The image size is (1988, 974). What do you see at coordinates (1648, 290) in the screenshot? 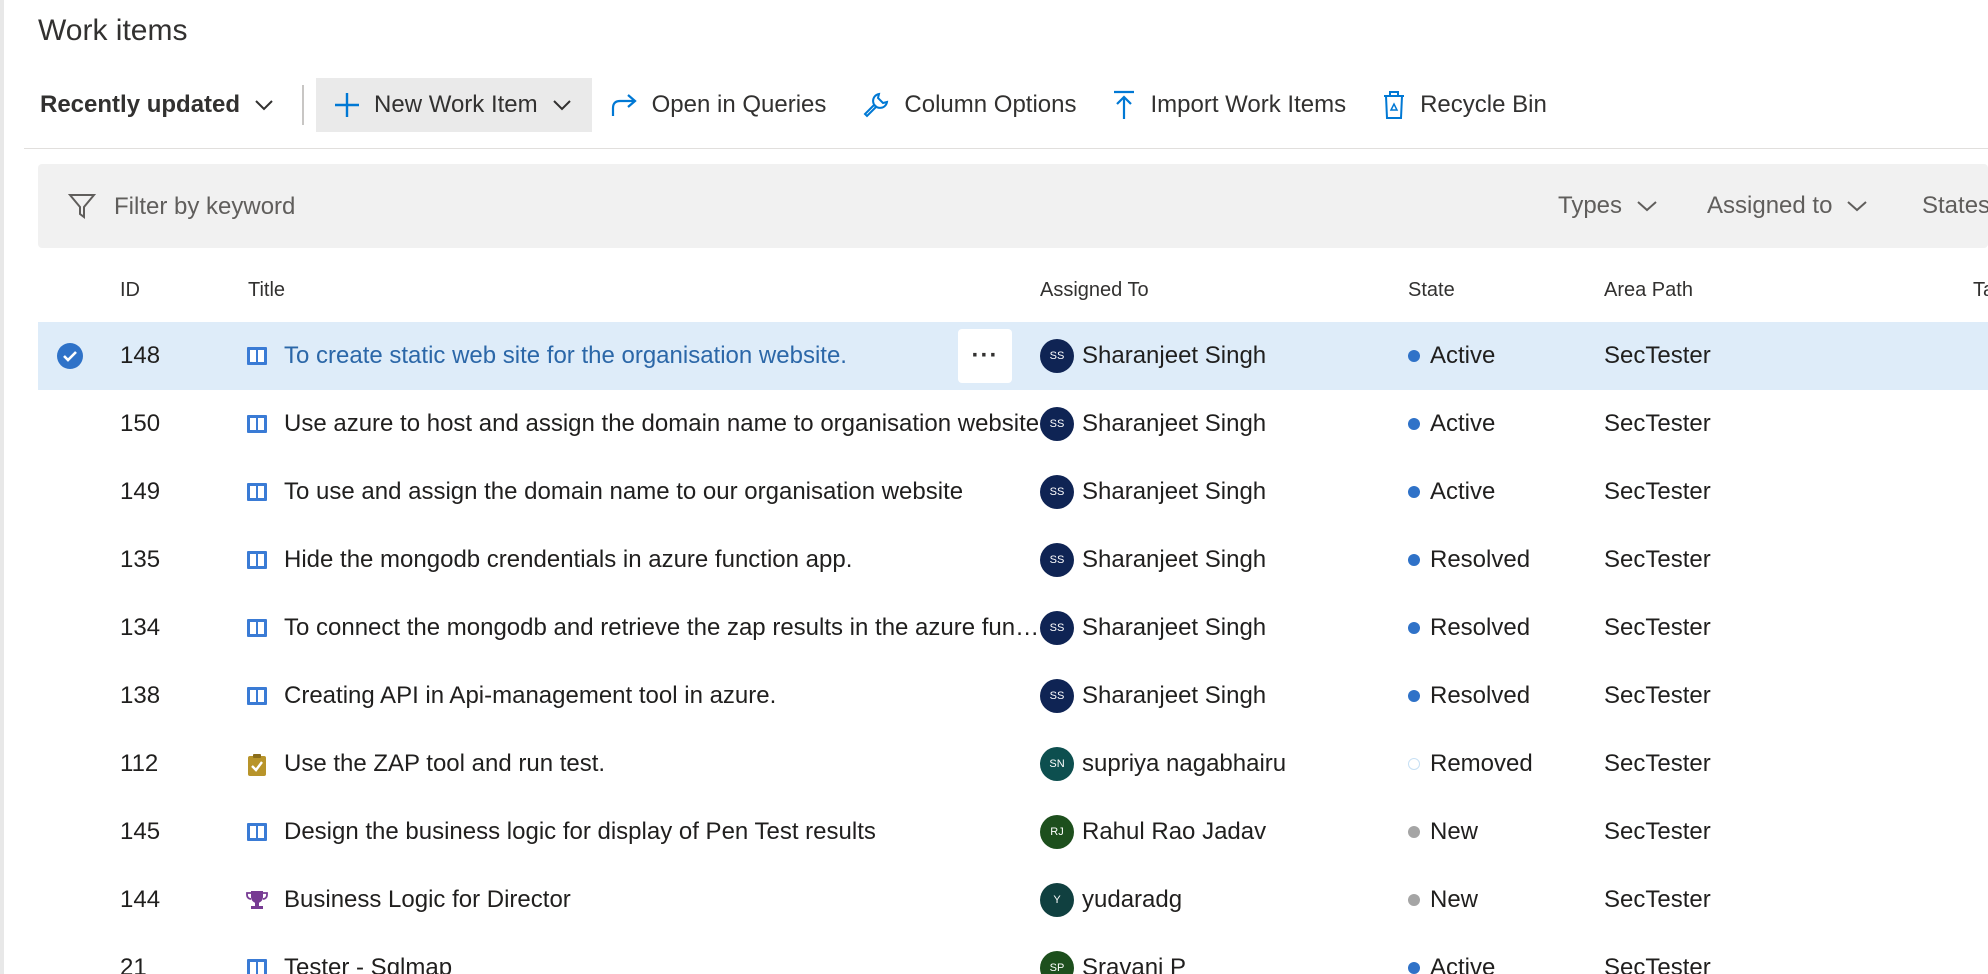
I see `column-header-area-path: Area Path` at bounding box center [1648, 290].